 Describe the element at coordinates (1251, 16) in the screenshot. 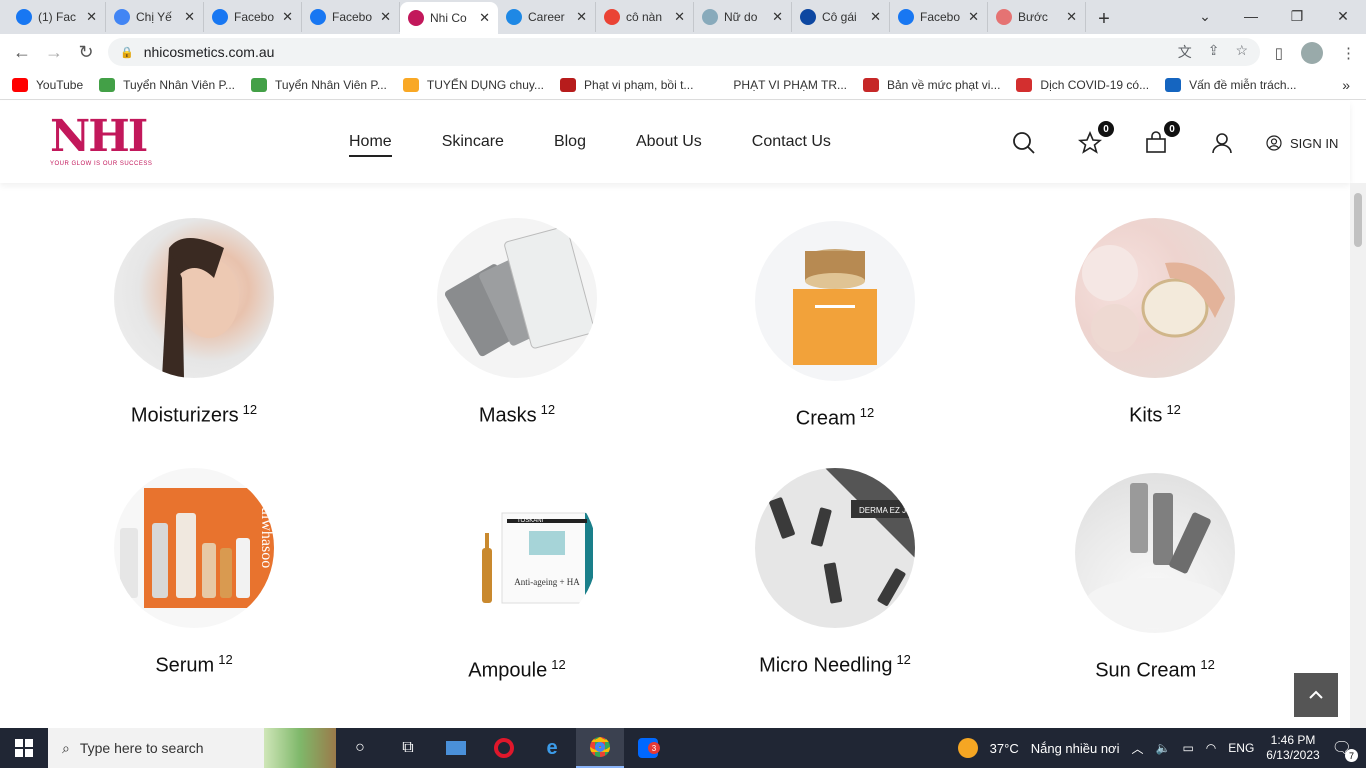

I see `minimize-button: —` at that location.